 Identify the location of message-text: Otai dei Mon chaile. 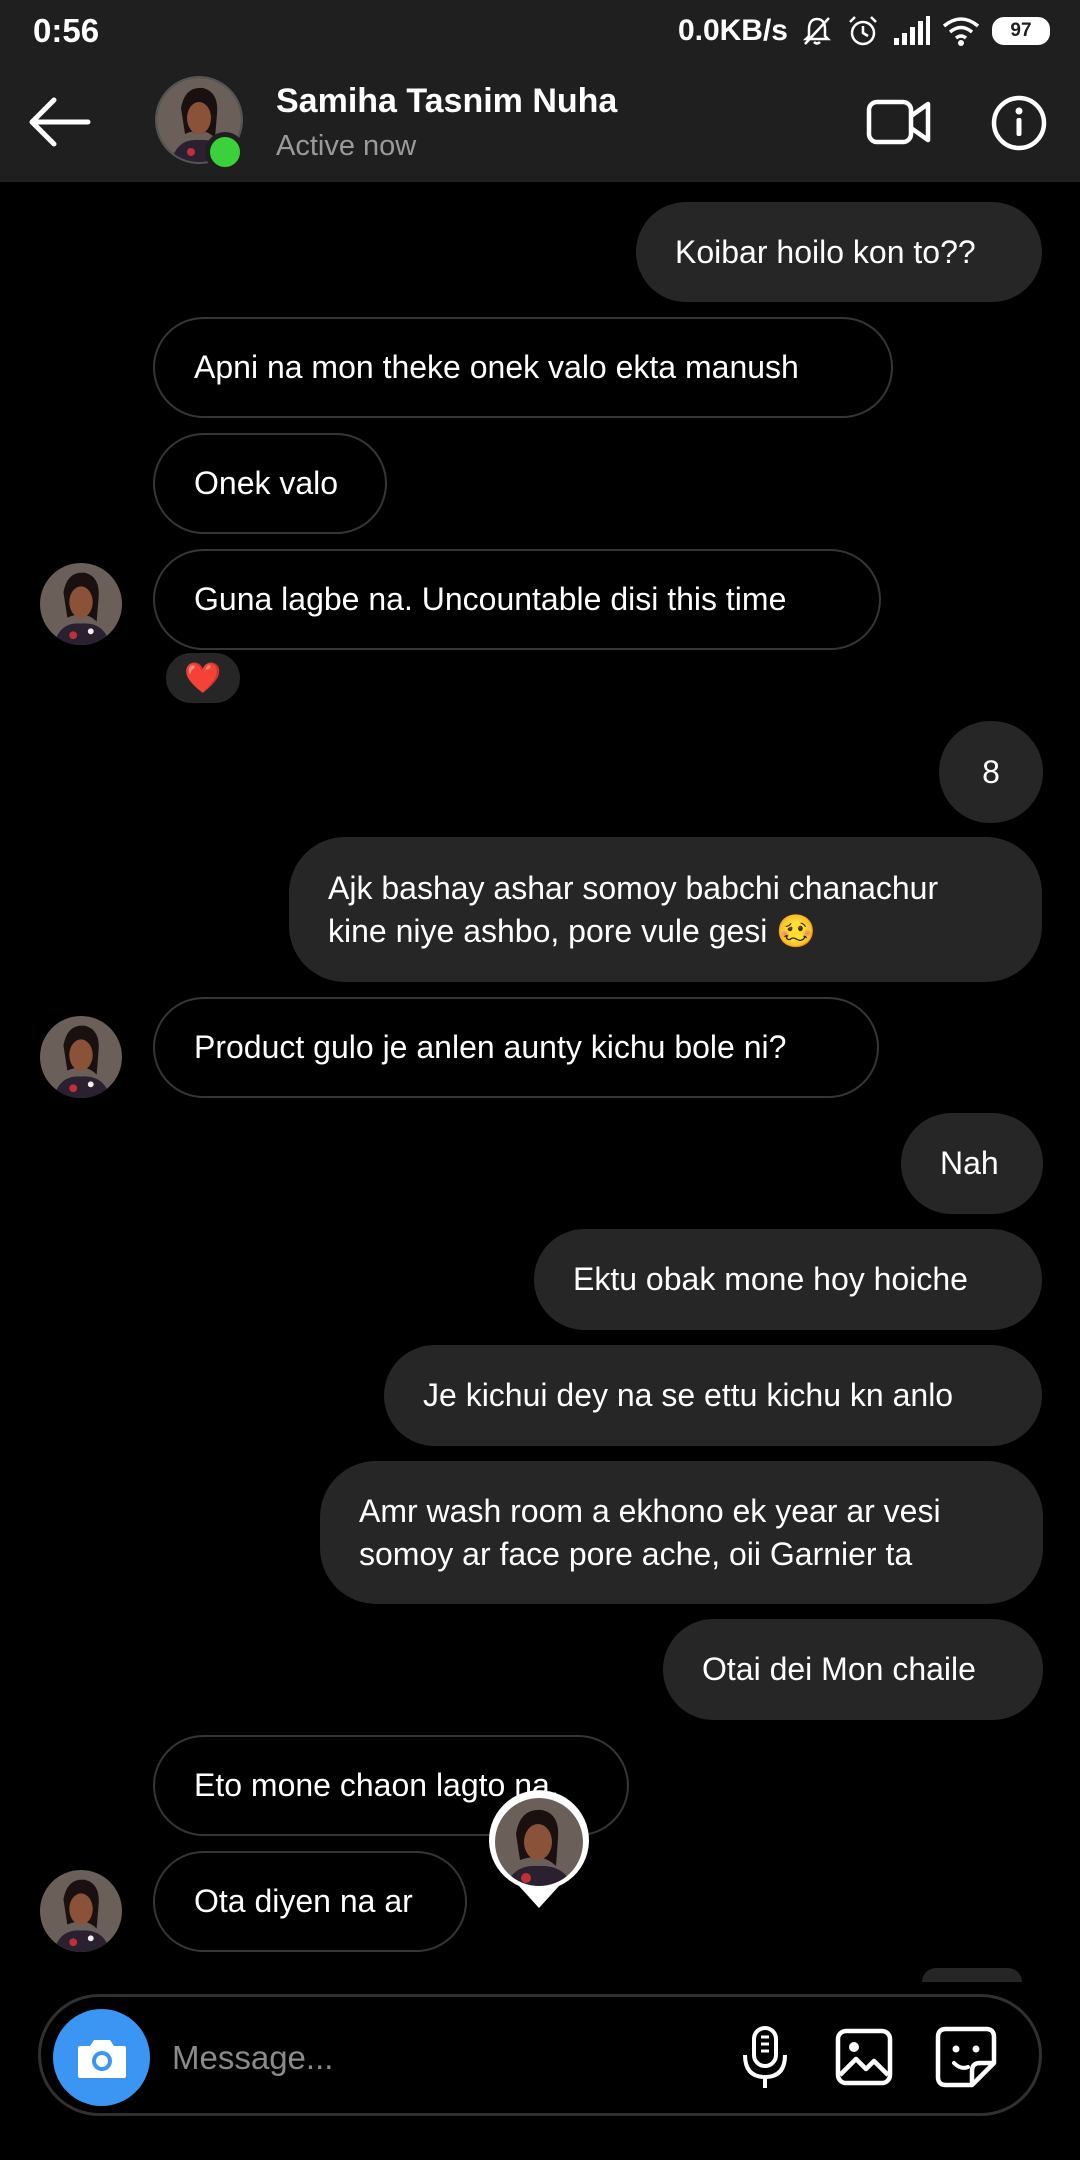
(839, 1669).